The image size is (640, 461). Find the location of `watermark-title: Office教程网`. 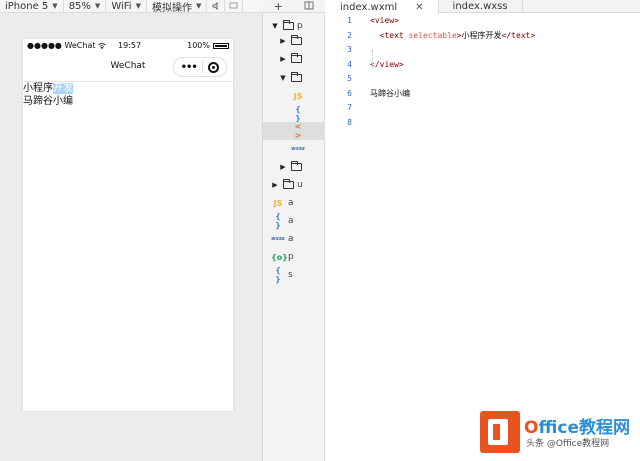

watermark-title: Office教程网 is located at coordinates (577, 428).